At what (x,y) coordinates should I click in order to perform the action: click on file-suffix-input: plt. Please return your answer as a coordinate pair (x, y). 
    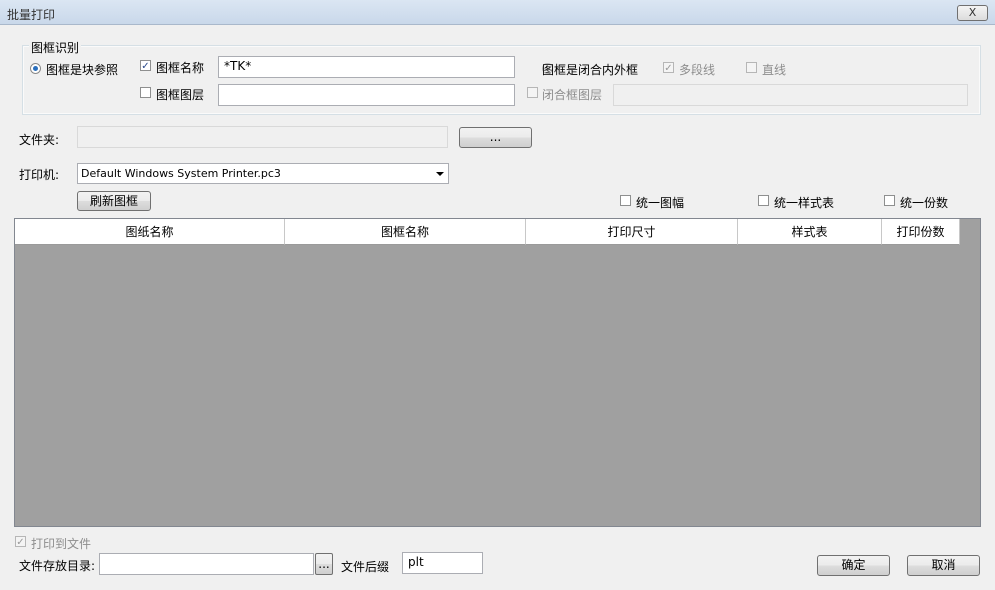
    Looking at the image, I should click on (442, 563).